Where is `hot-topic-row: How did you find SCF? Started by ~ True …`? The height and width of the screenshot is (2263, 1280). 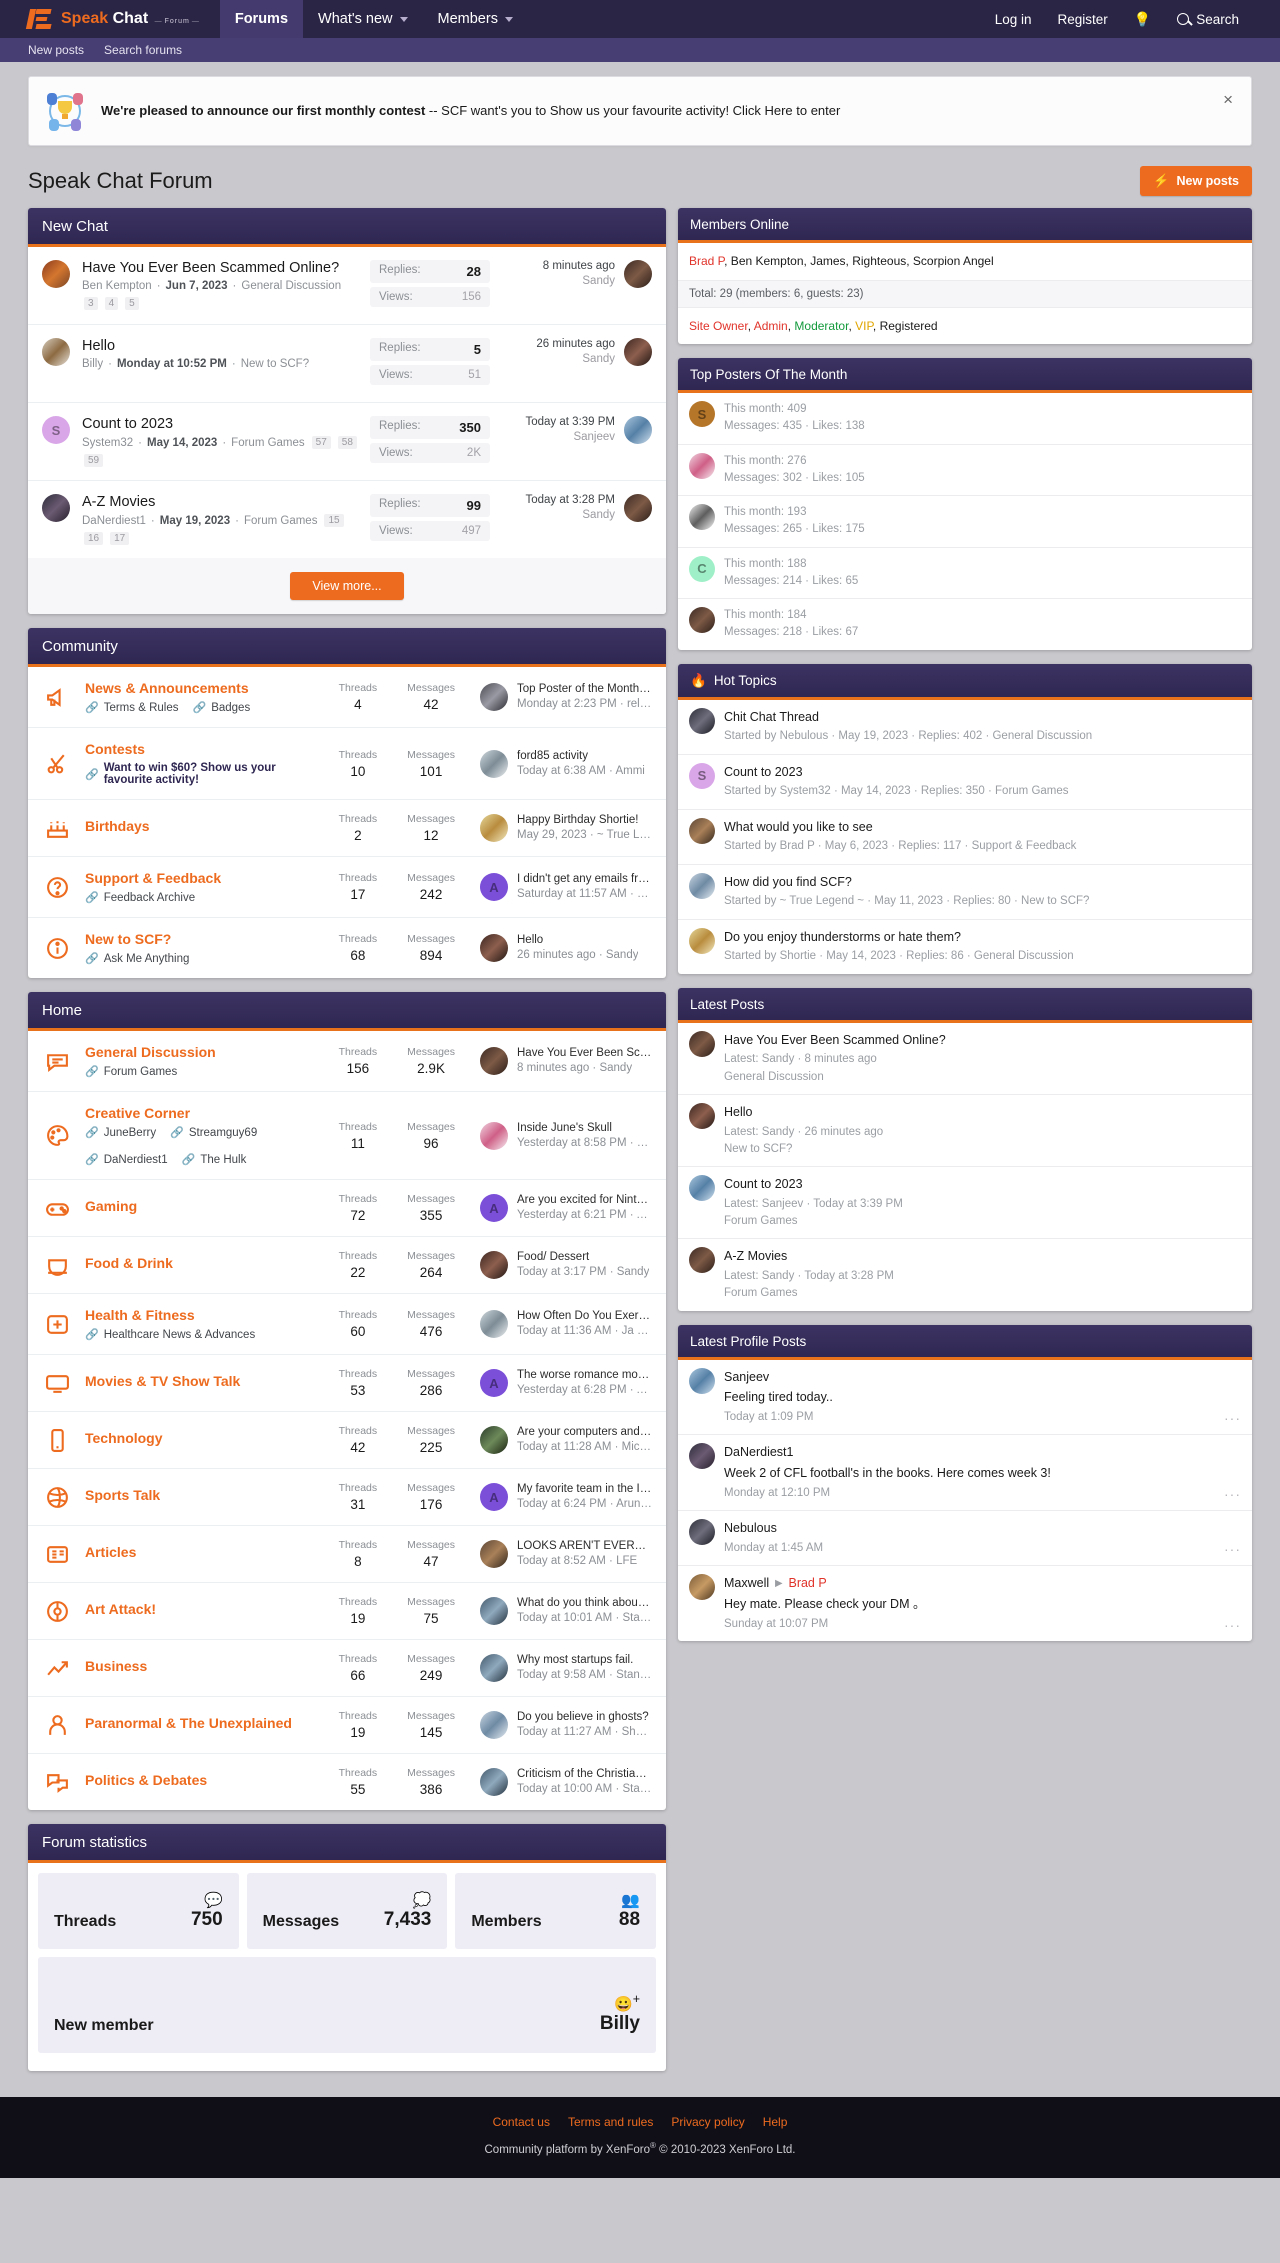
hot-topic-row: How did you find SCF? Started by ~ True … is located at coordinates (965, 892).